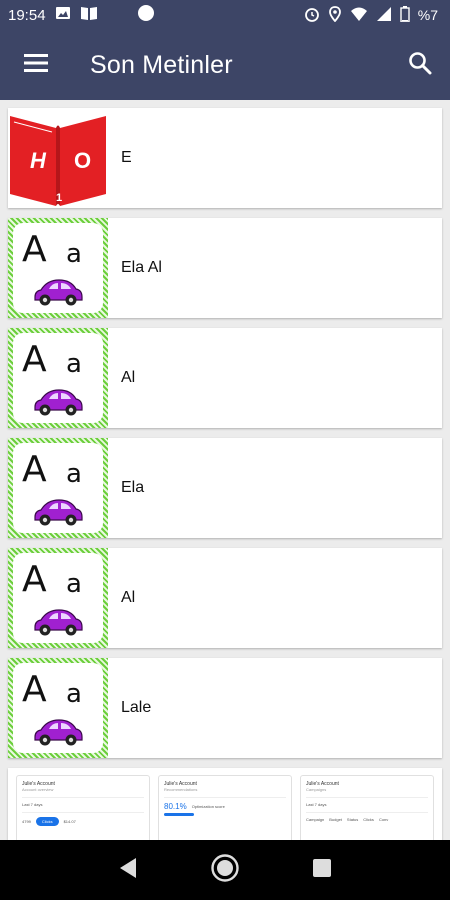 This screenshot has height=900, width=450. I want to click on page-title: Son Metinler, so click(161, 64).